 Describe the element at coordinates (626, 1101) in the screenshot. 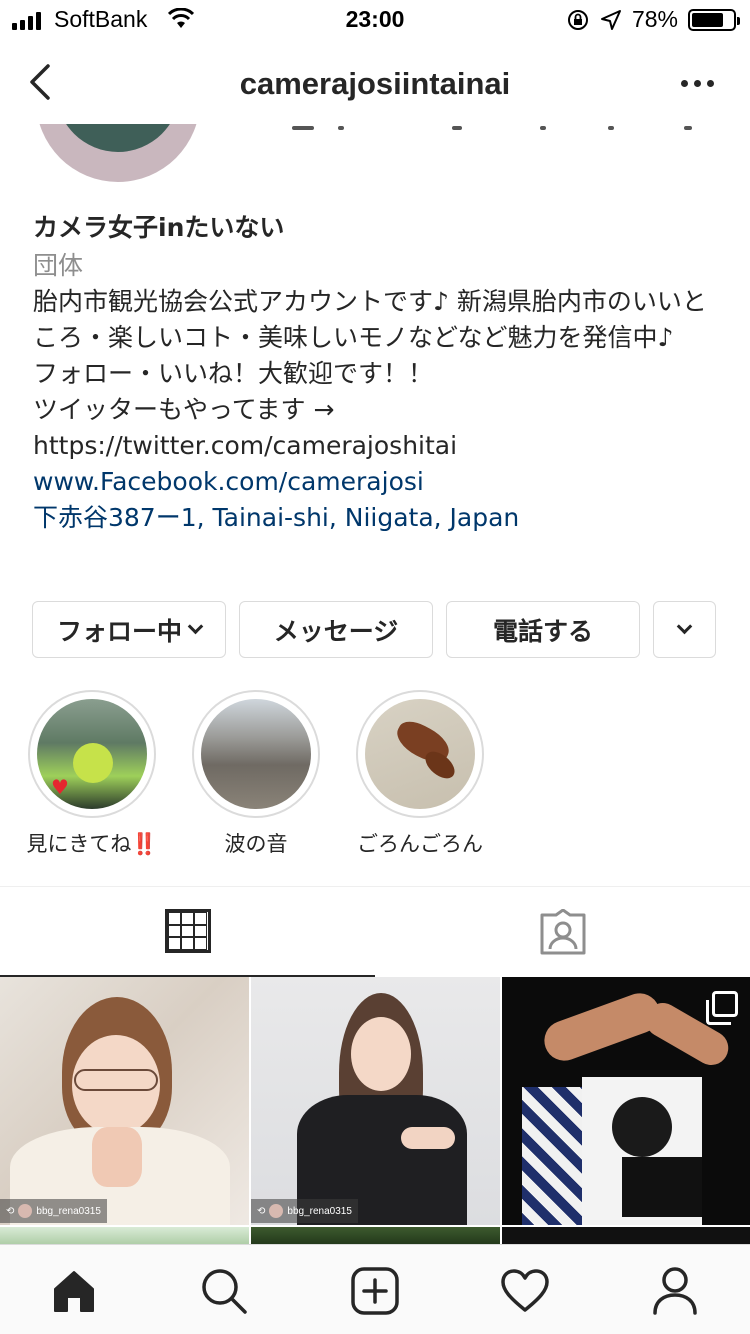

I see `post-thumbnail` at that location.